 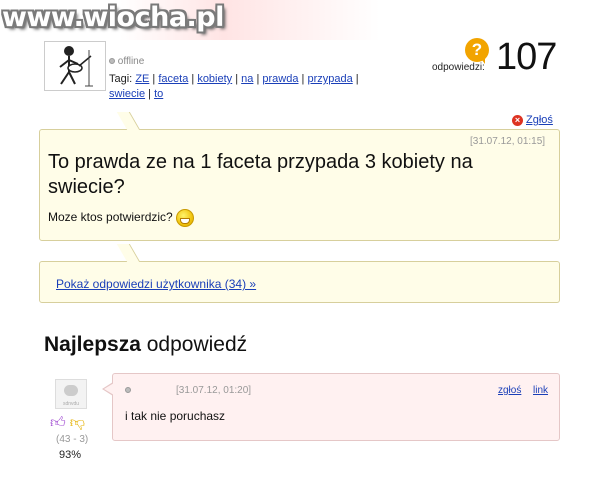 I want to click on answer-permalink: link, so click(x=540, y=390).